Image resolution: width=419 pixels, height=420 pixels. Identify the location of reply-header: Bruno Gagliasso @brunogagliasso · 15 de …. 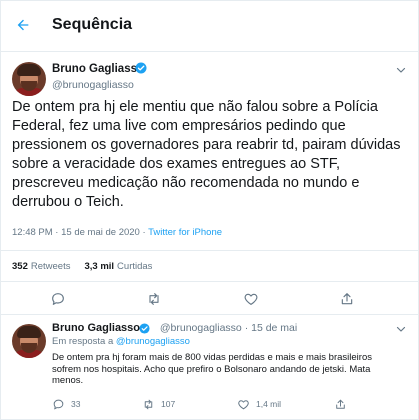
(174, 328).